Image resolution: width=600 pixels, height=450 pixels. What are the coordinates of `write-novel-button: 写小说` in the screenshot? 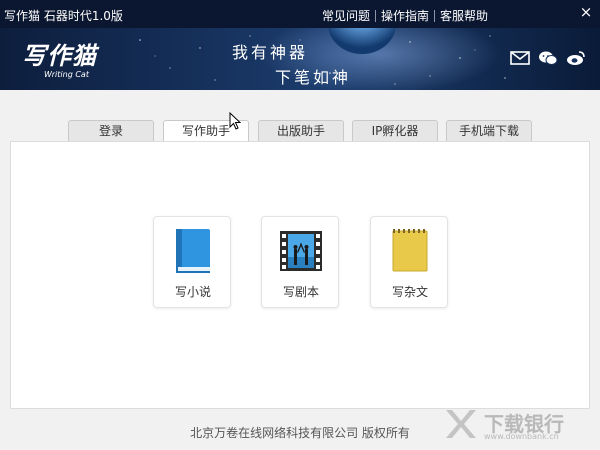 It's located at (192, 262).